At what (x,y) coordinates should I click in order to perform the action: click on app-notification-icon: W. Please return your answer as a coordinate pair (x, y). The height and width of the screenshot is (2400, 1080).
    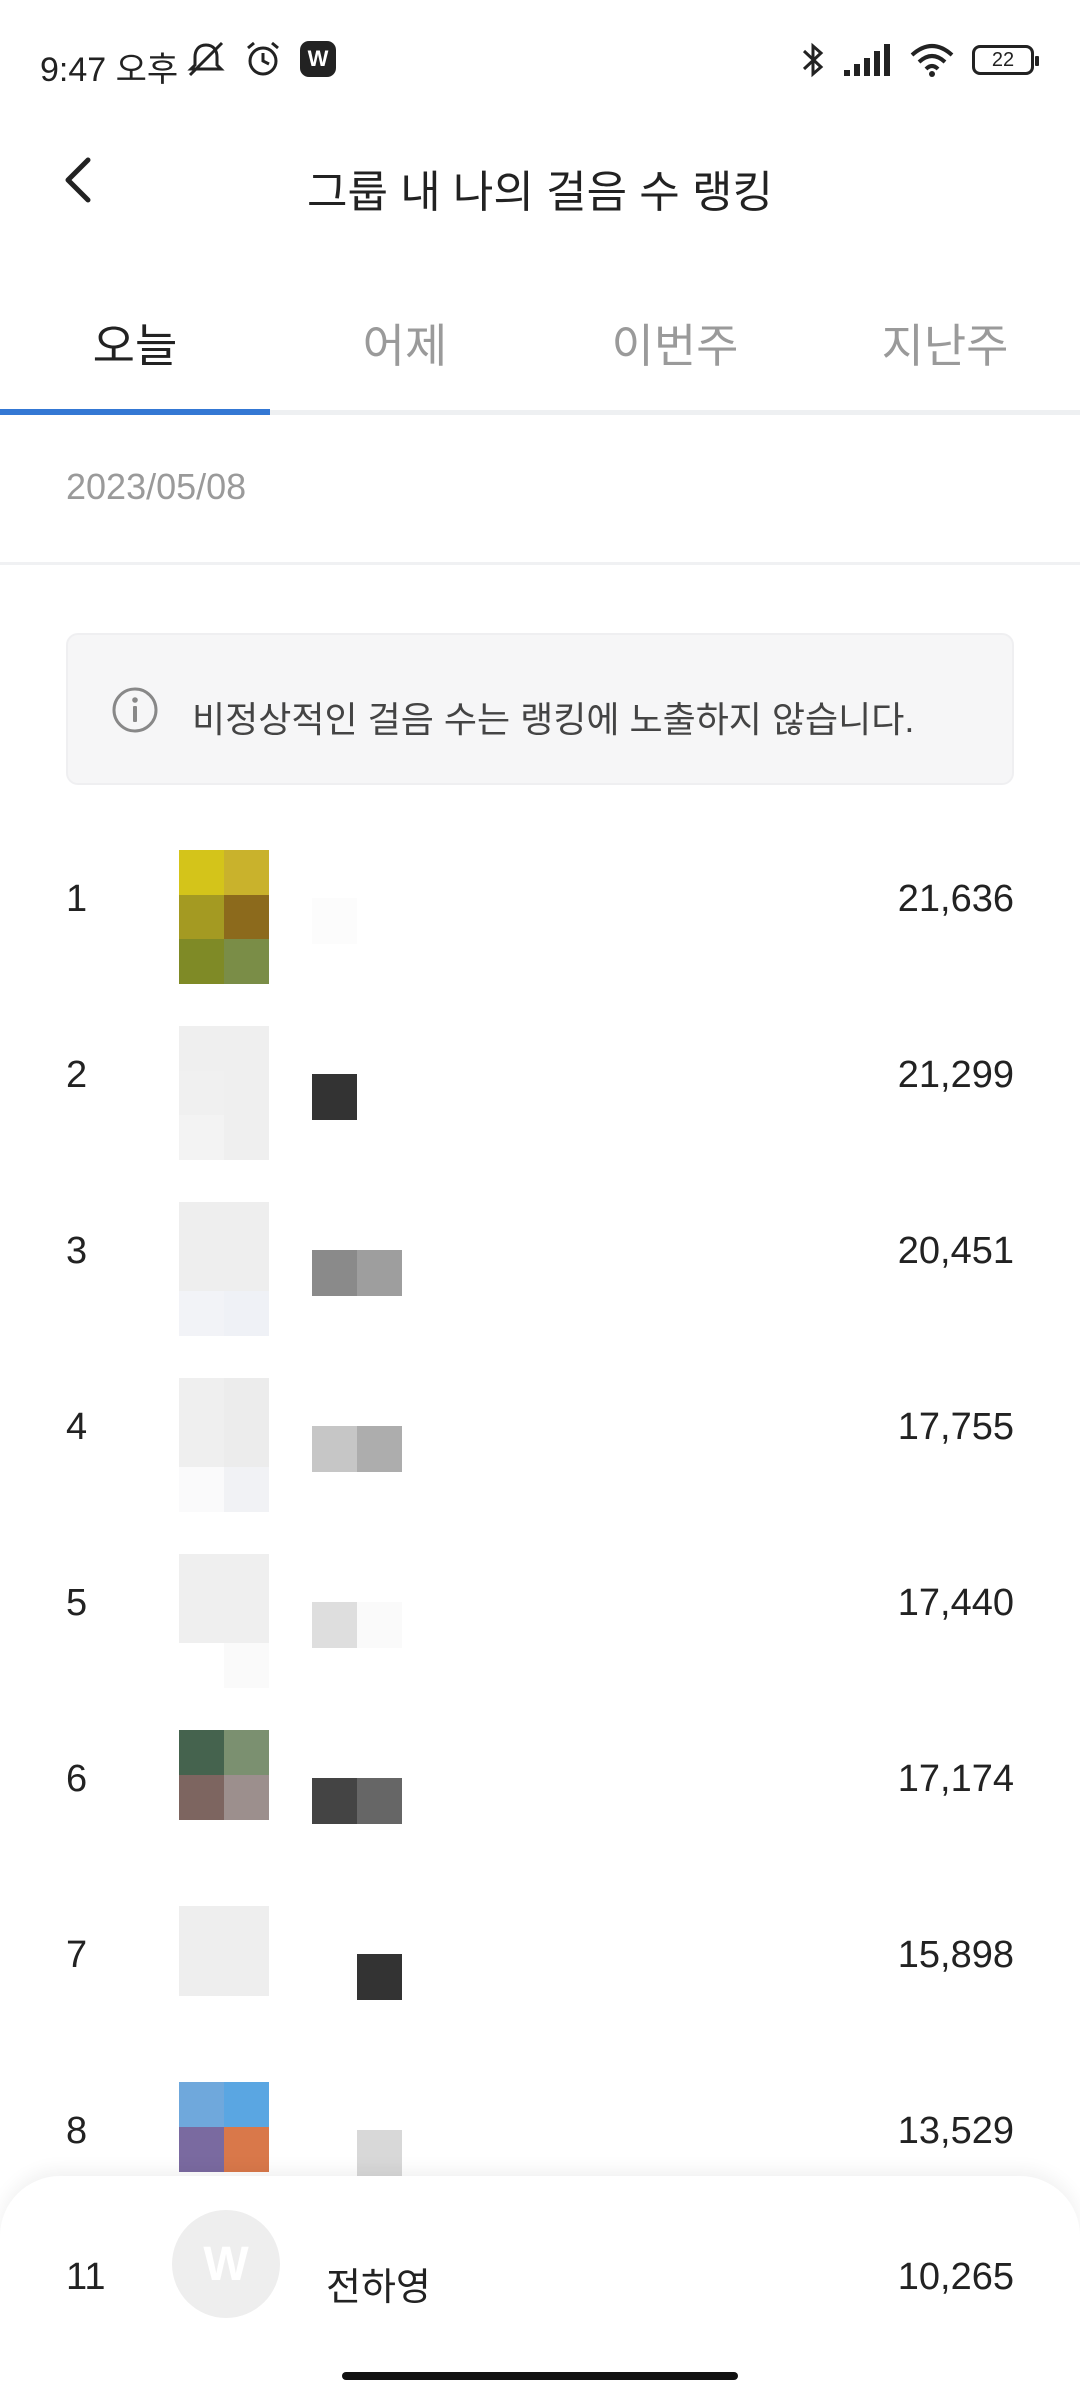
    Looking at the image, I should click on (318, 59).